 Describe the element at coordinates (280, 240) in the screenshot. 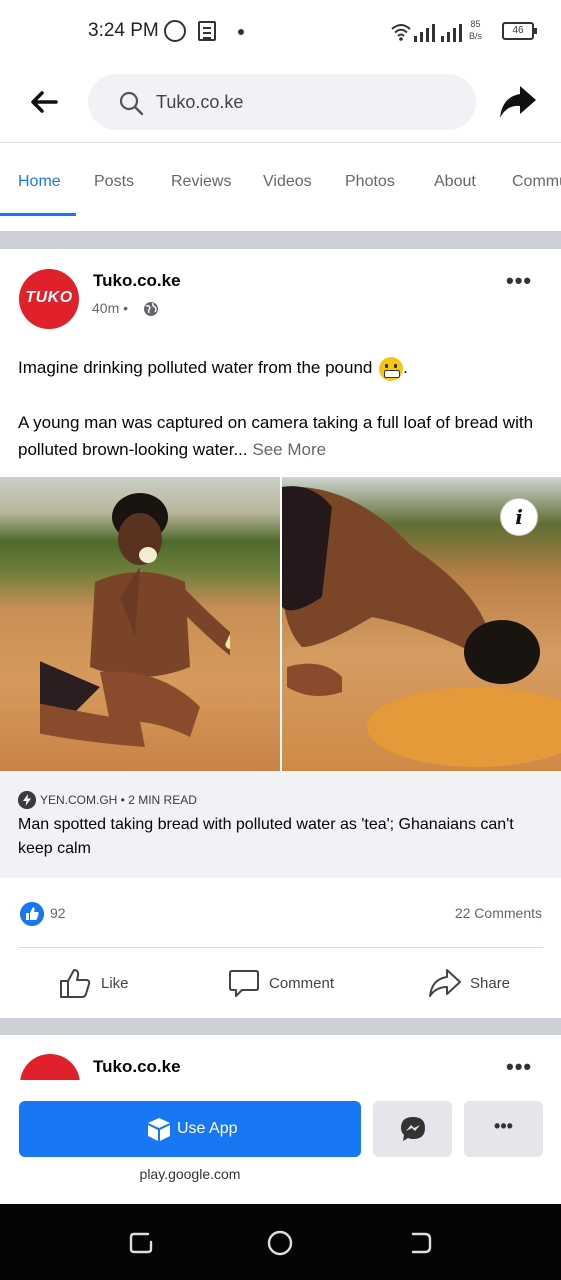

I see `section-separator` at that location.